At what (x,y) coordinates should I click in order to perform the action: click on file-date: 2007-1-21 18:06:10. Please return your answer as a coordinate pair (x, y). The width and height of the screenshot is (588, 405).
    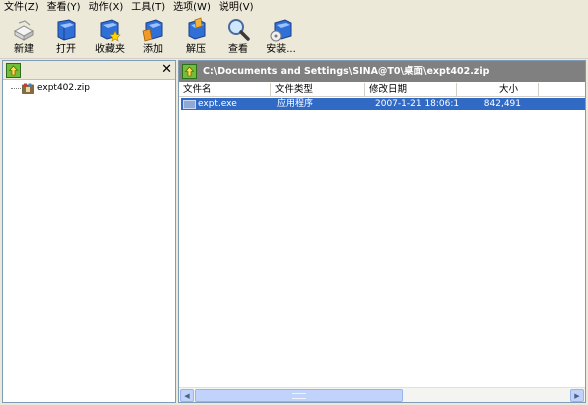
    Looking at the image, I should click on (417, 104).